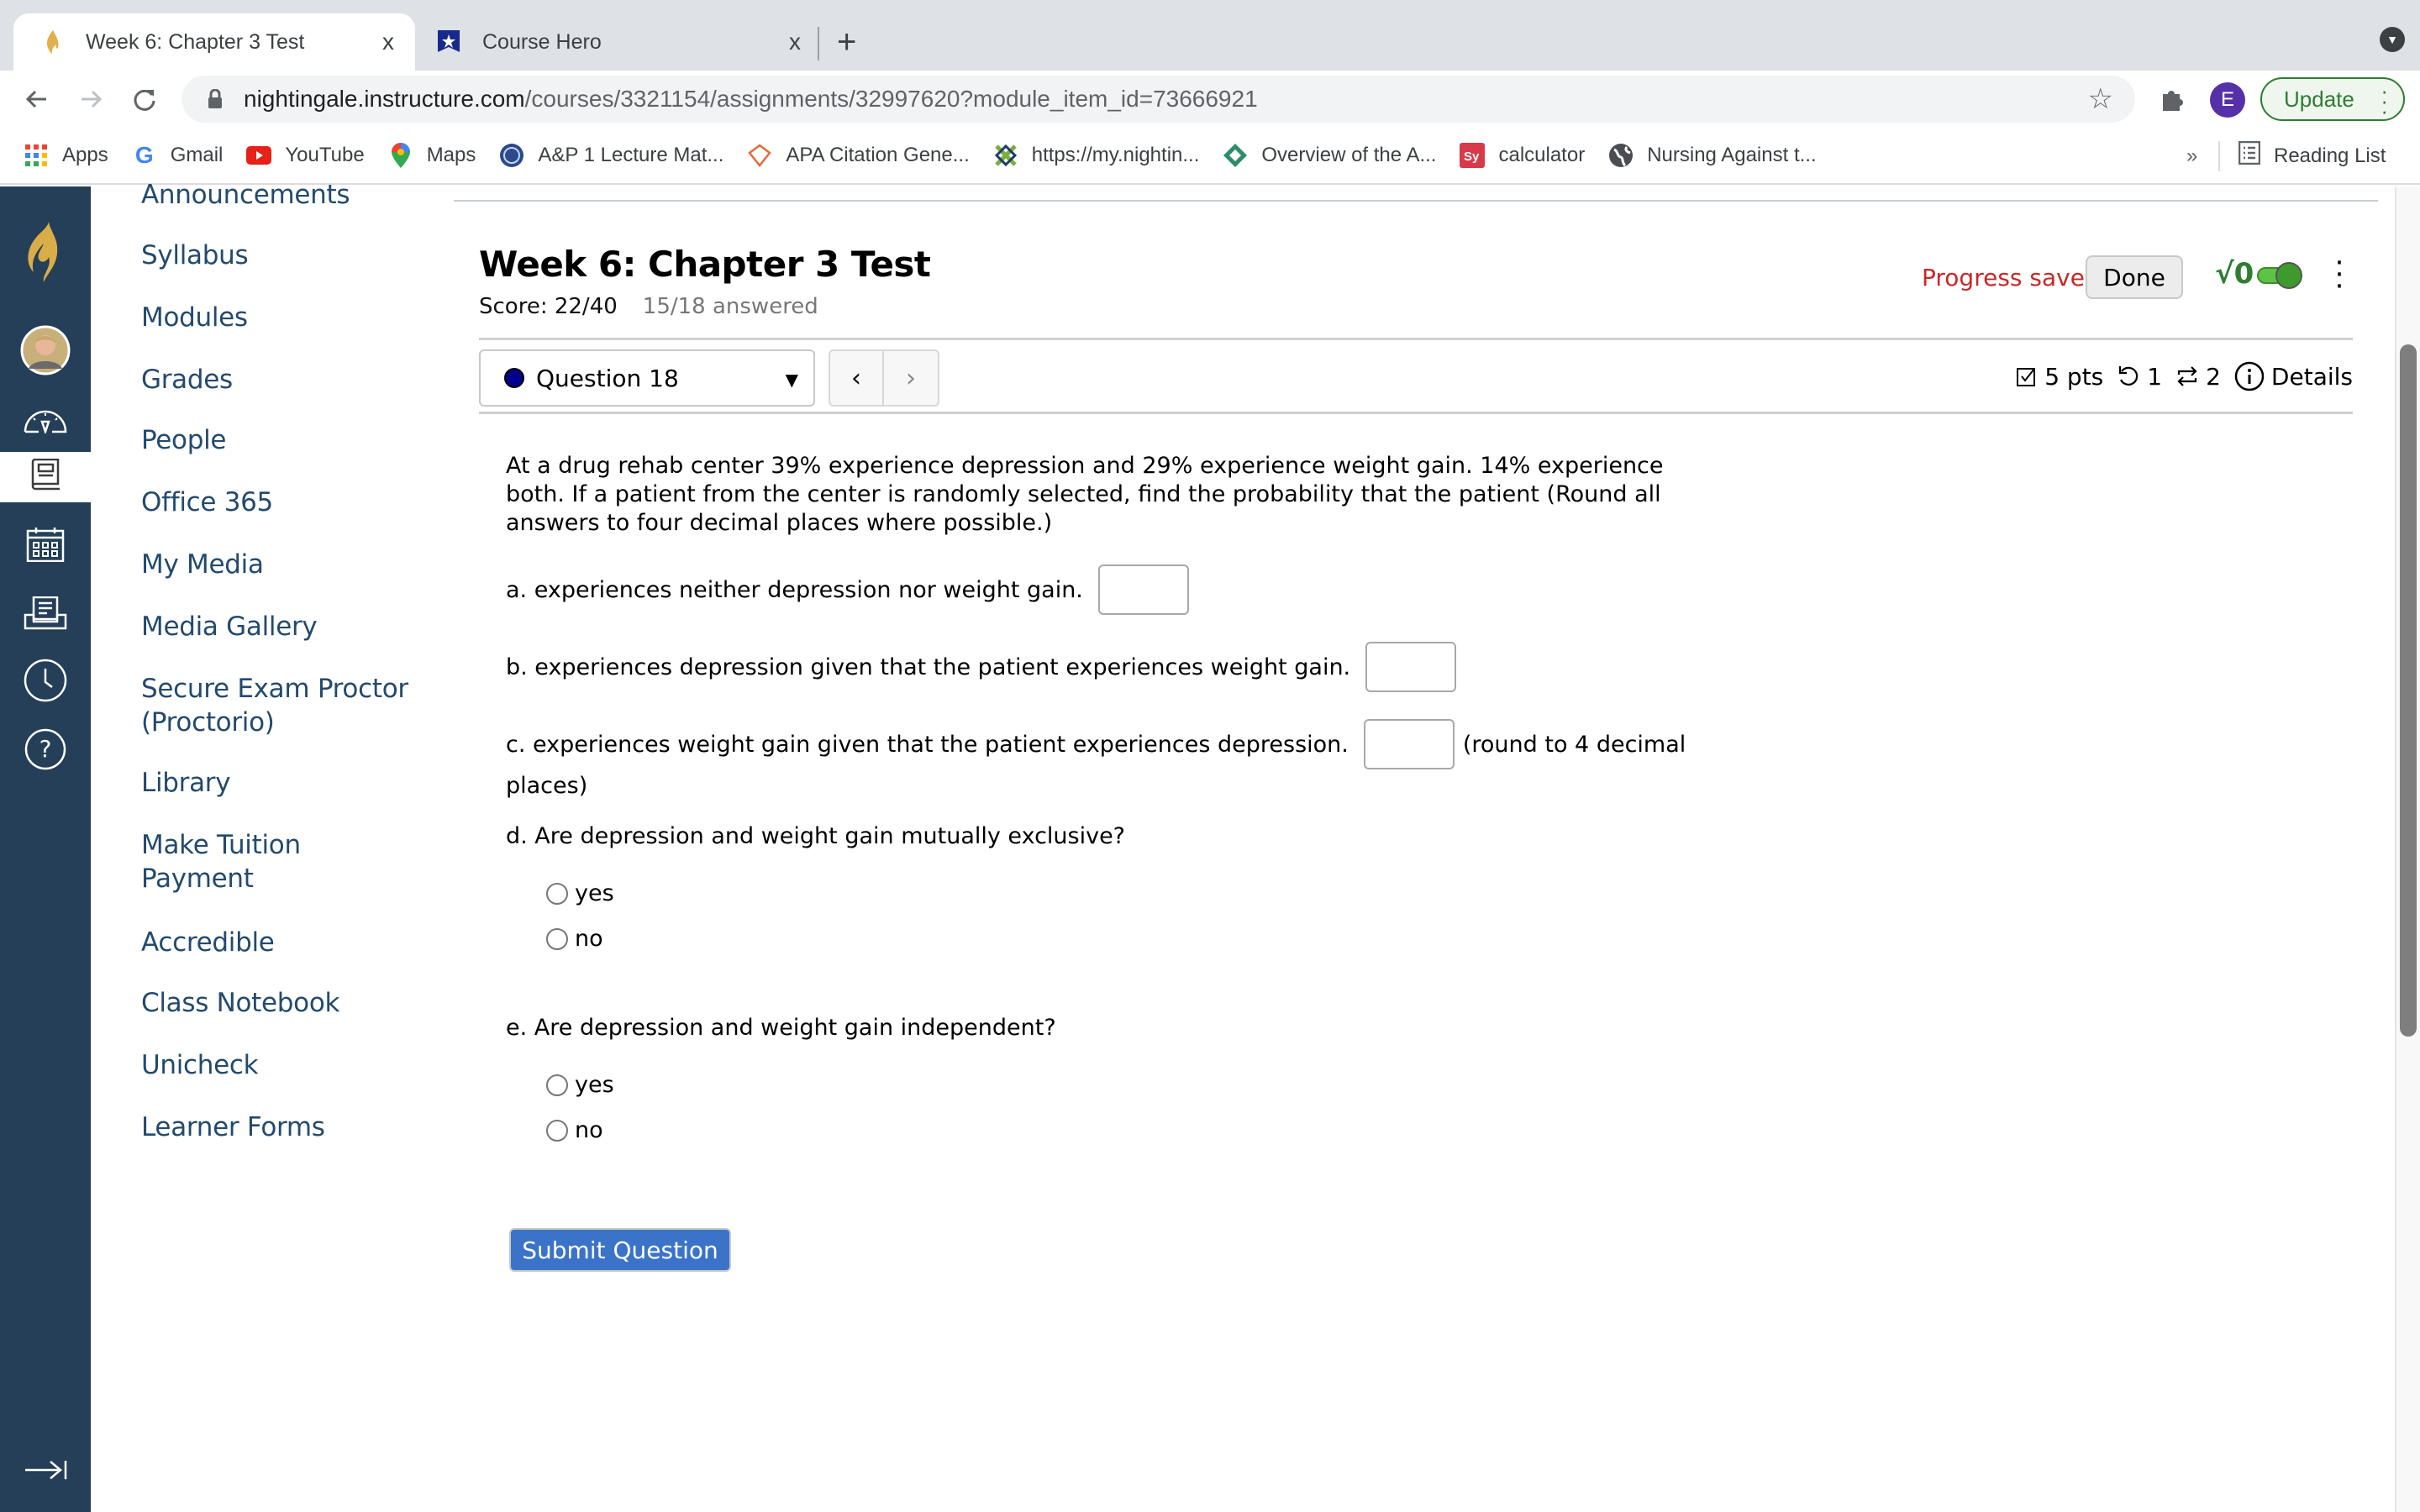 The width and height of the screenshot is (2420, 1512). I want to click on course-nav-grades: Grades, so click(187, 379).